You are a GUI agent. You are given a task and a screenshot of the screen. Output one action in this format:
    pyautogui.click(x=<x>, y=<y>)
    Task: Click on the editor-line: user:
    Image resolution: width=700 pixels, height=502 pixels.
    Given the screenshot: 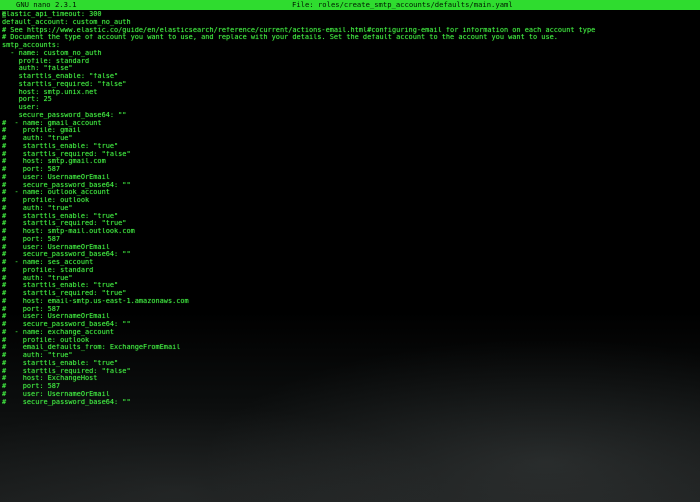 What is the action you would take?
    pyautogui.click(x=350, y=108)
    